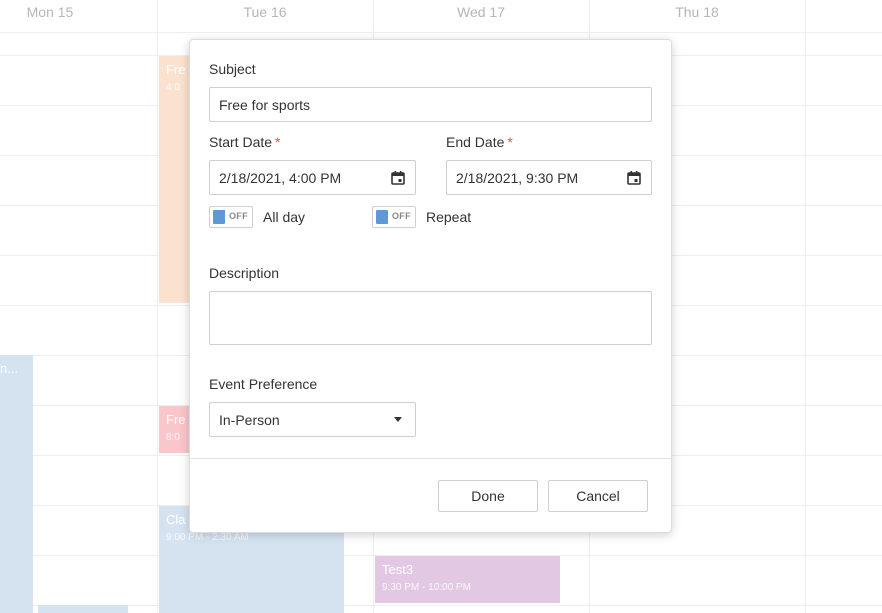 The width and height of the screenshot is (882, 613). I want to click on end-date-value: 2/18/2021, 9:30 PM, so click(517, 177).